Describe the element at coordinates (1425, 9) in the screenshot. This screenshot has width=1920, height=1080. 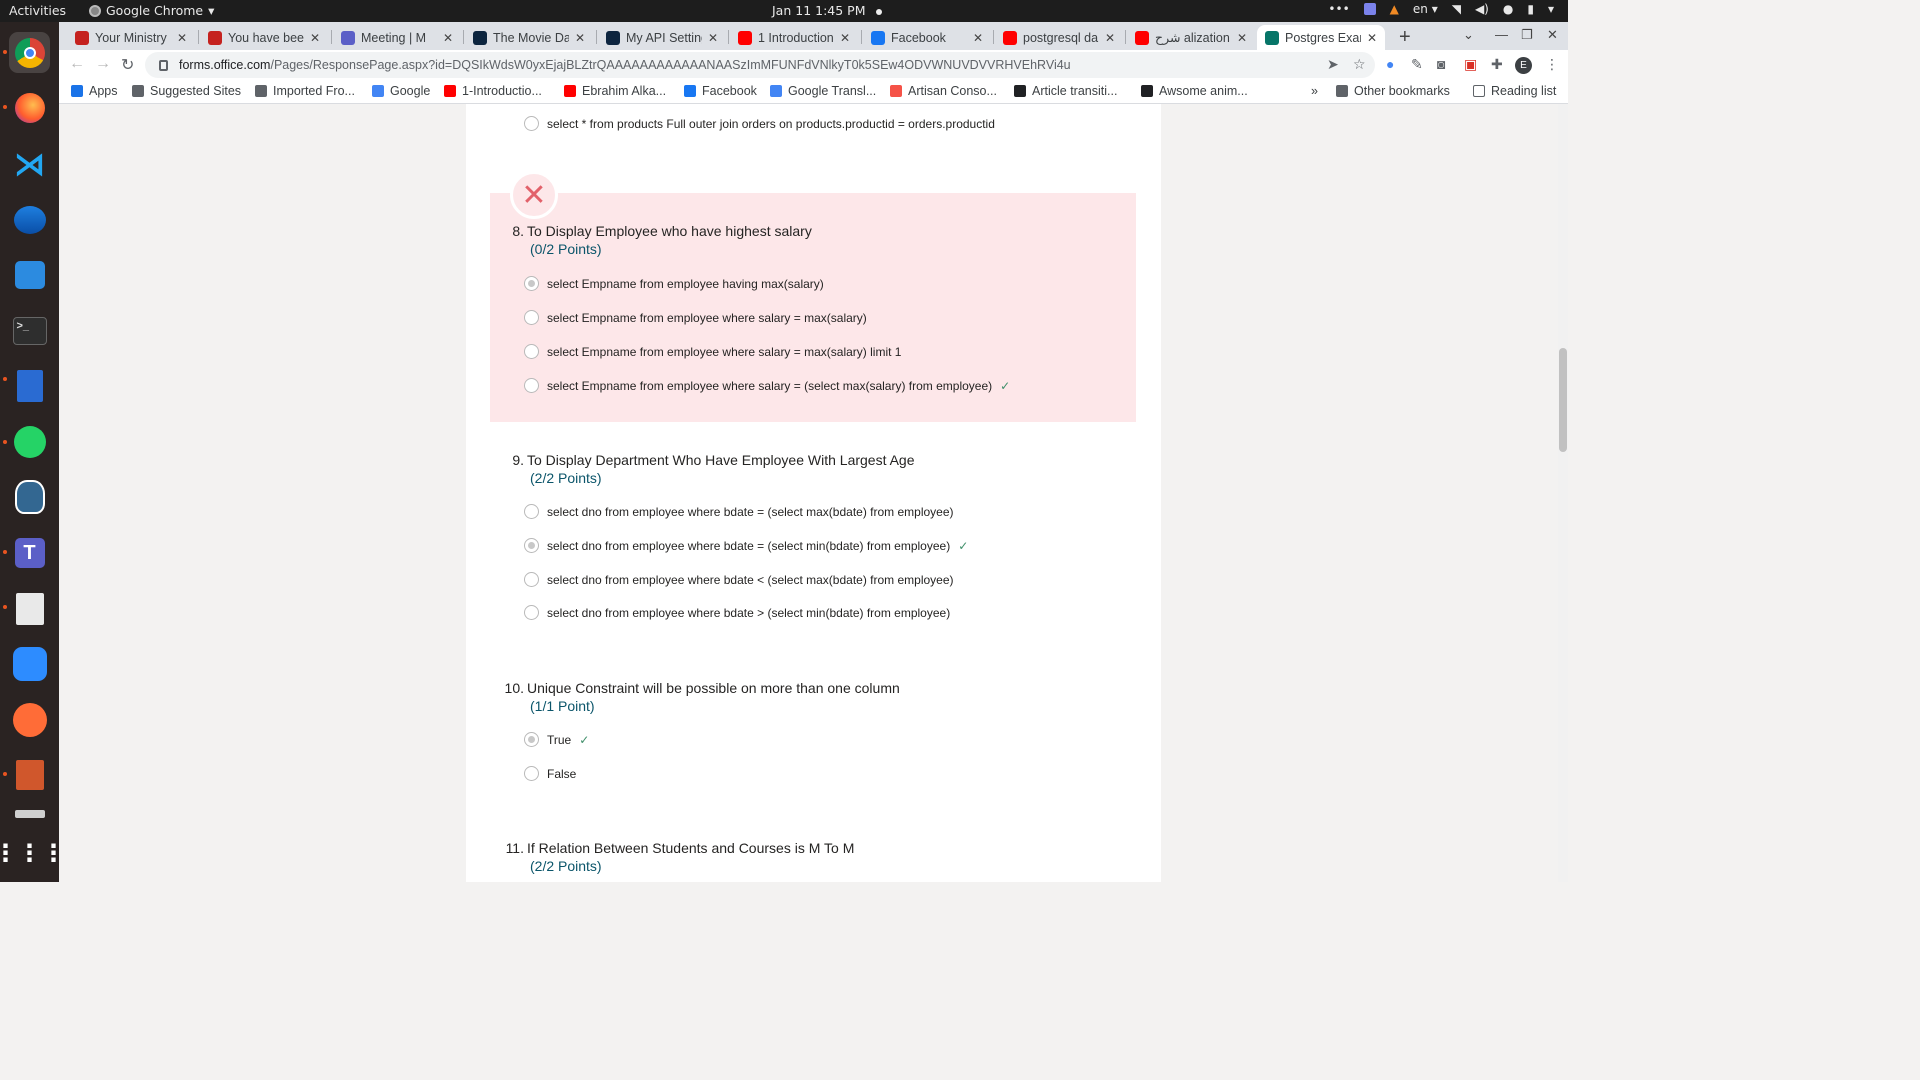
I see `language-indicator: en ▾` at that location.